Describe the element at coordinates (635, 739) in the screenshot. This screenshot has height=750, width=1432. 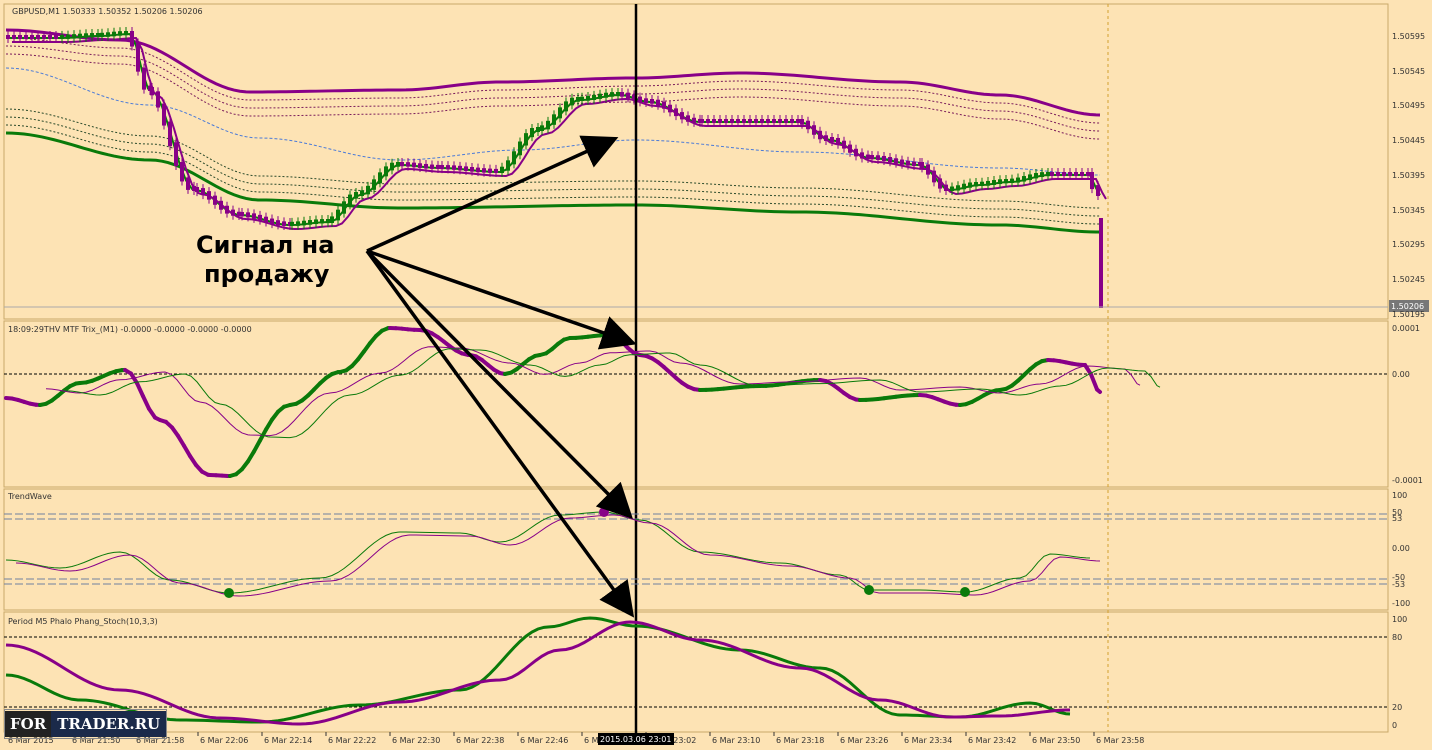
I see `cursor-time-label: 2015.03.06 23:01` at that location.